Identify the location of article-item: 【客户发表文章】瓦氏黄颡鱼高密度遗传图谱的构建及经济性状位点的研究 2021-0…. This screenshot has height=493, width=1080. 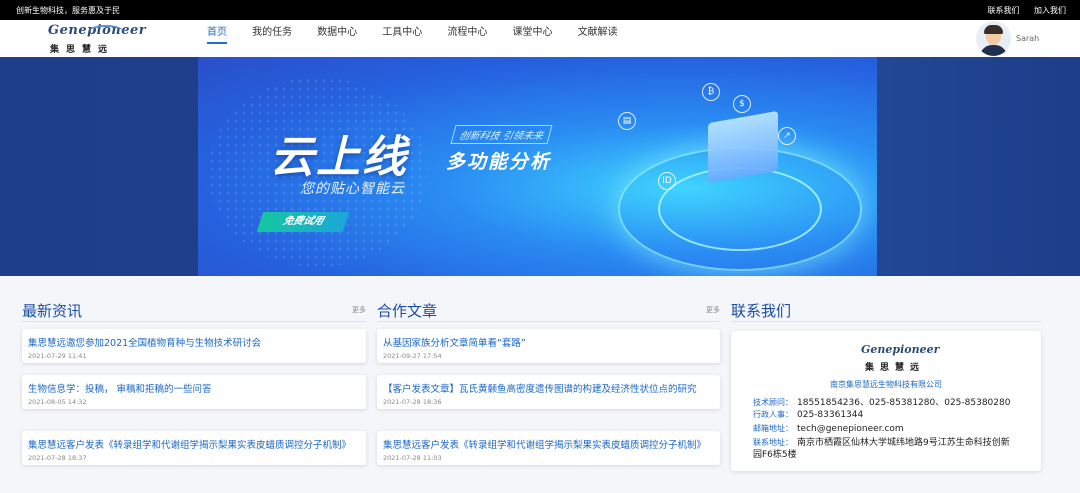
(548, 392).